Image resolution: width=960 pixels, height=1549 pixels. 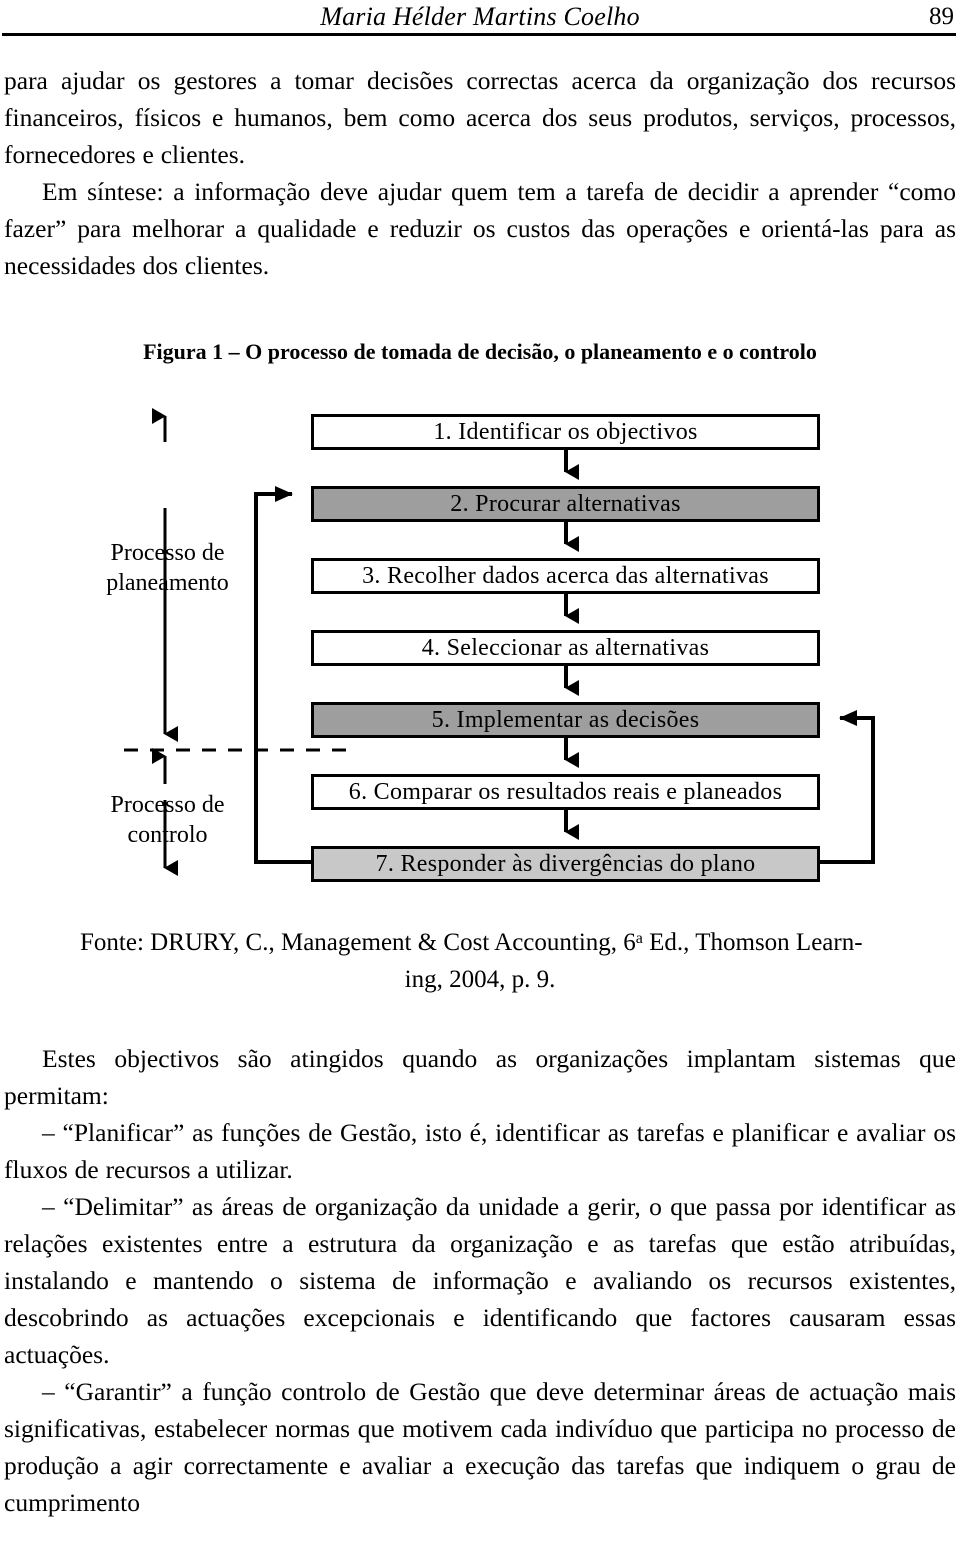 What do you see at coordinates (167, 820) in the screenshot?
I see `label-control-process: Processo de controlo` at bounding box center [167, 820].